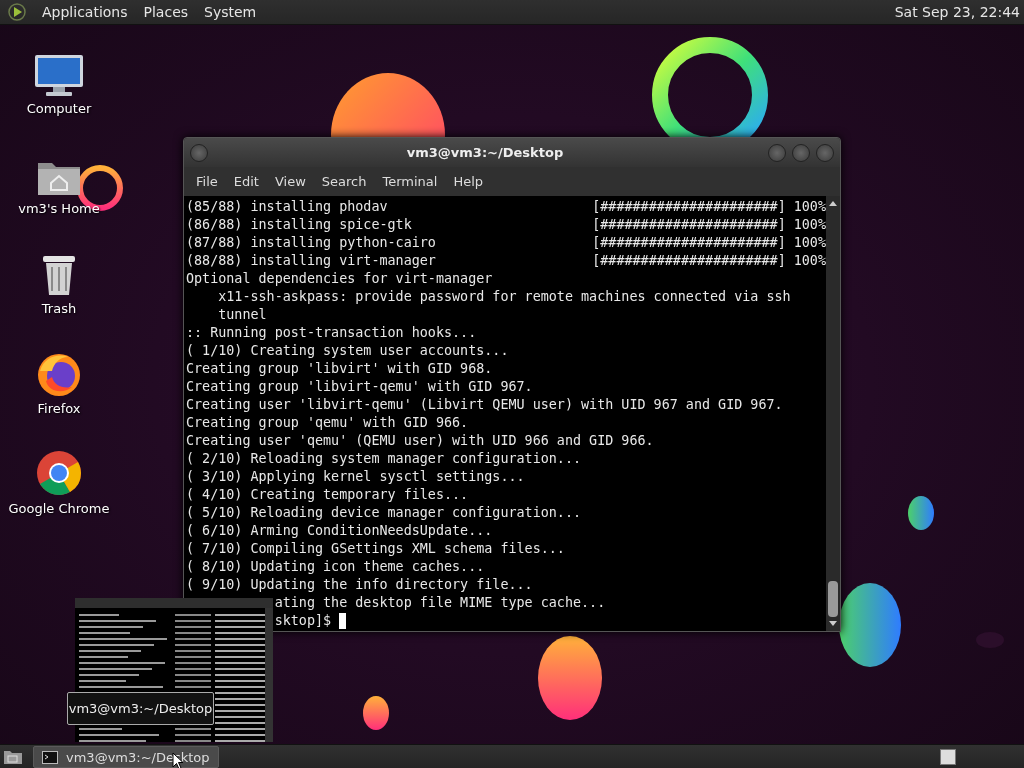  What do you see at coordinates (833, 203) in the screenshot?
I see `scroll-up-icon` at bounding box center [833, 203].